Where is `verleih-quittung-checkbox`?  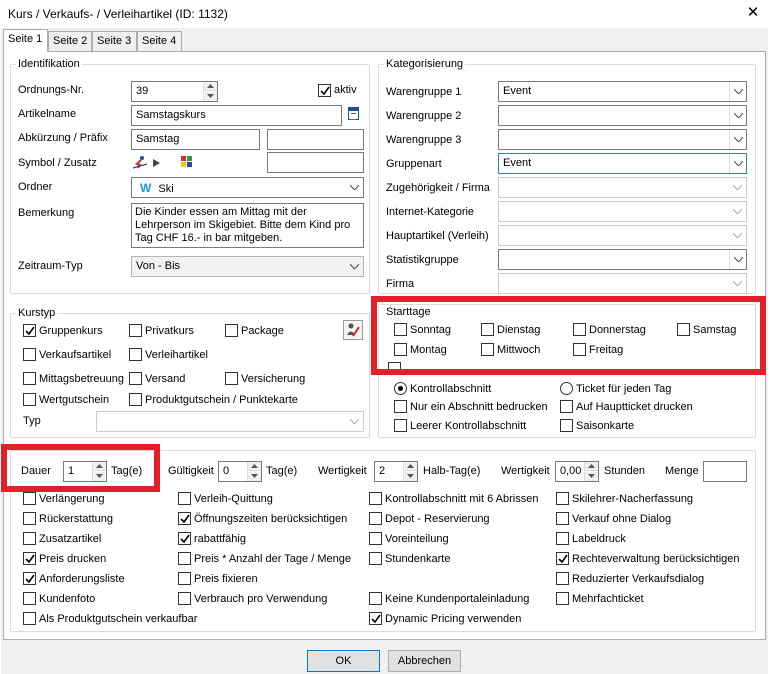
verleih-quittung-checkbox is located at coordinates (184, 498).